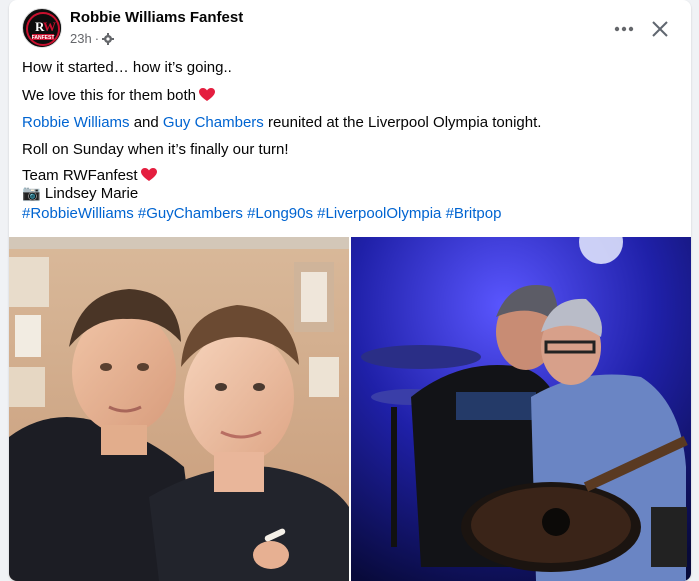 The image size is (699, 581). What do you see at coordinates (146, 122) in the screenshot?
I see `post-line-3-and: and` at bounding box center [146, 122].